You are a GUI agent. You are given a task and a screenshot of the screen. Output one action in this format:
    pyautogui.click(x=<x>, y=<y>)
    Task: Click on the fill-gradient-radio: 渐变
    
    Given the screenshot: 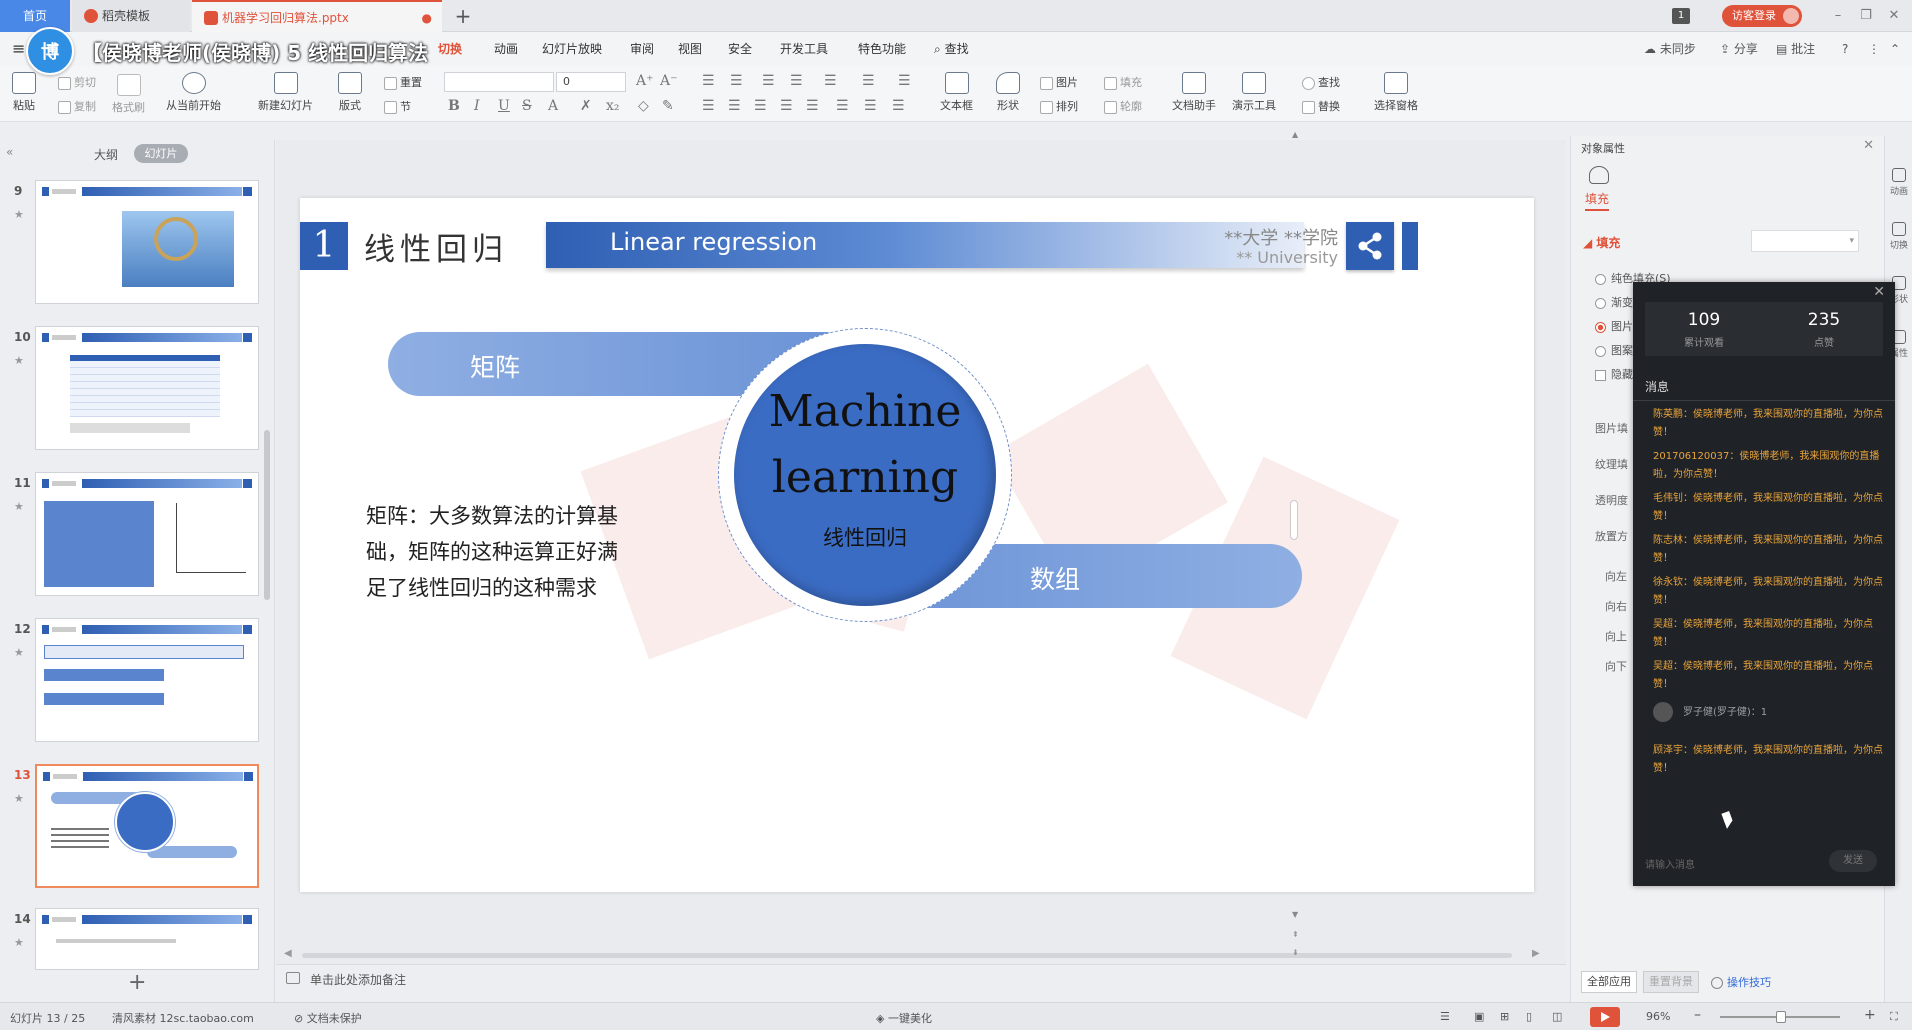 What is the action you would take?
    pyautogui.click(x=1614, y=302)
    